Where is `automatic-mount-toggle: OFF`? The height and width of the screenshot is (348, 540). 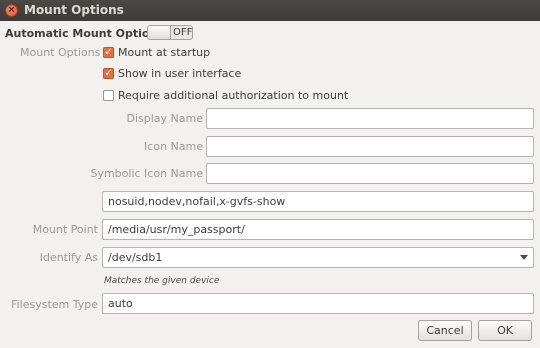 automatic-mount-toggle: OFF is located at coordinates (170, 32).